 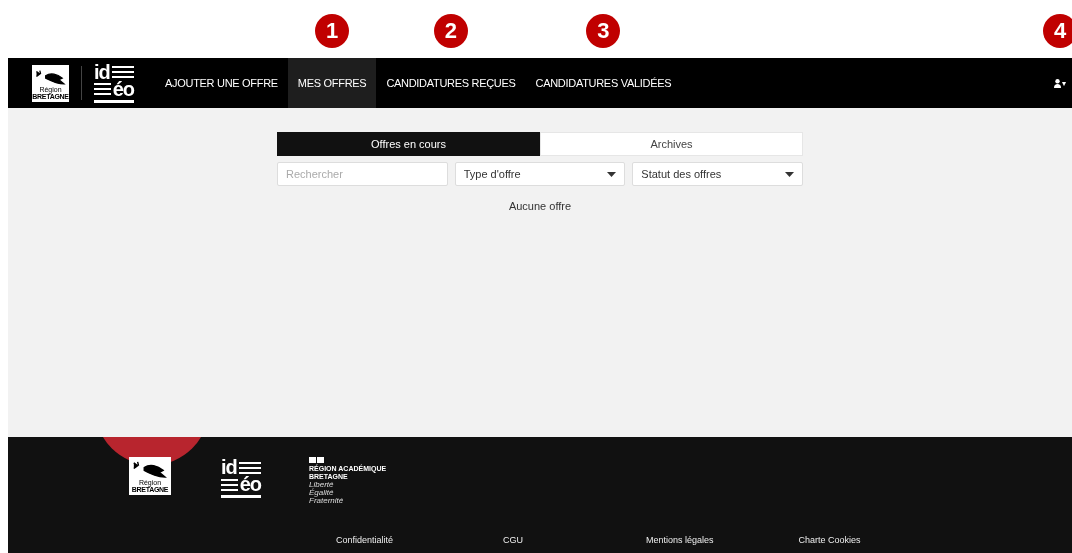 I want to click on select-dropdown: Type d'offre, so click(x=540, y=174).